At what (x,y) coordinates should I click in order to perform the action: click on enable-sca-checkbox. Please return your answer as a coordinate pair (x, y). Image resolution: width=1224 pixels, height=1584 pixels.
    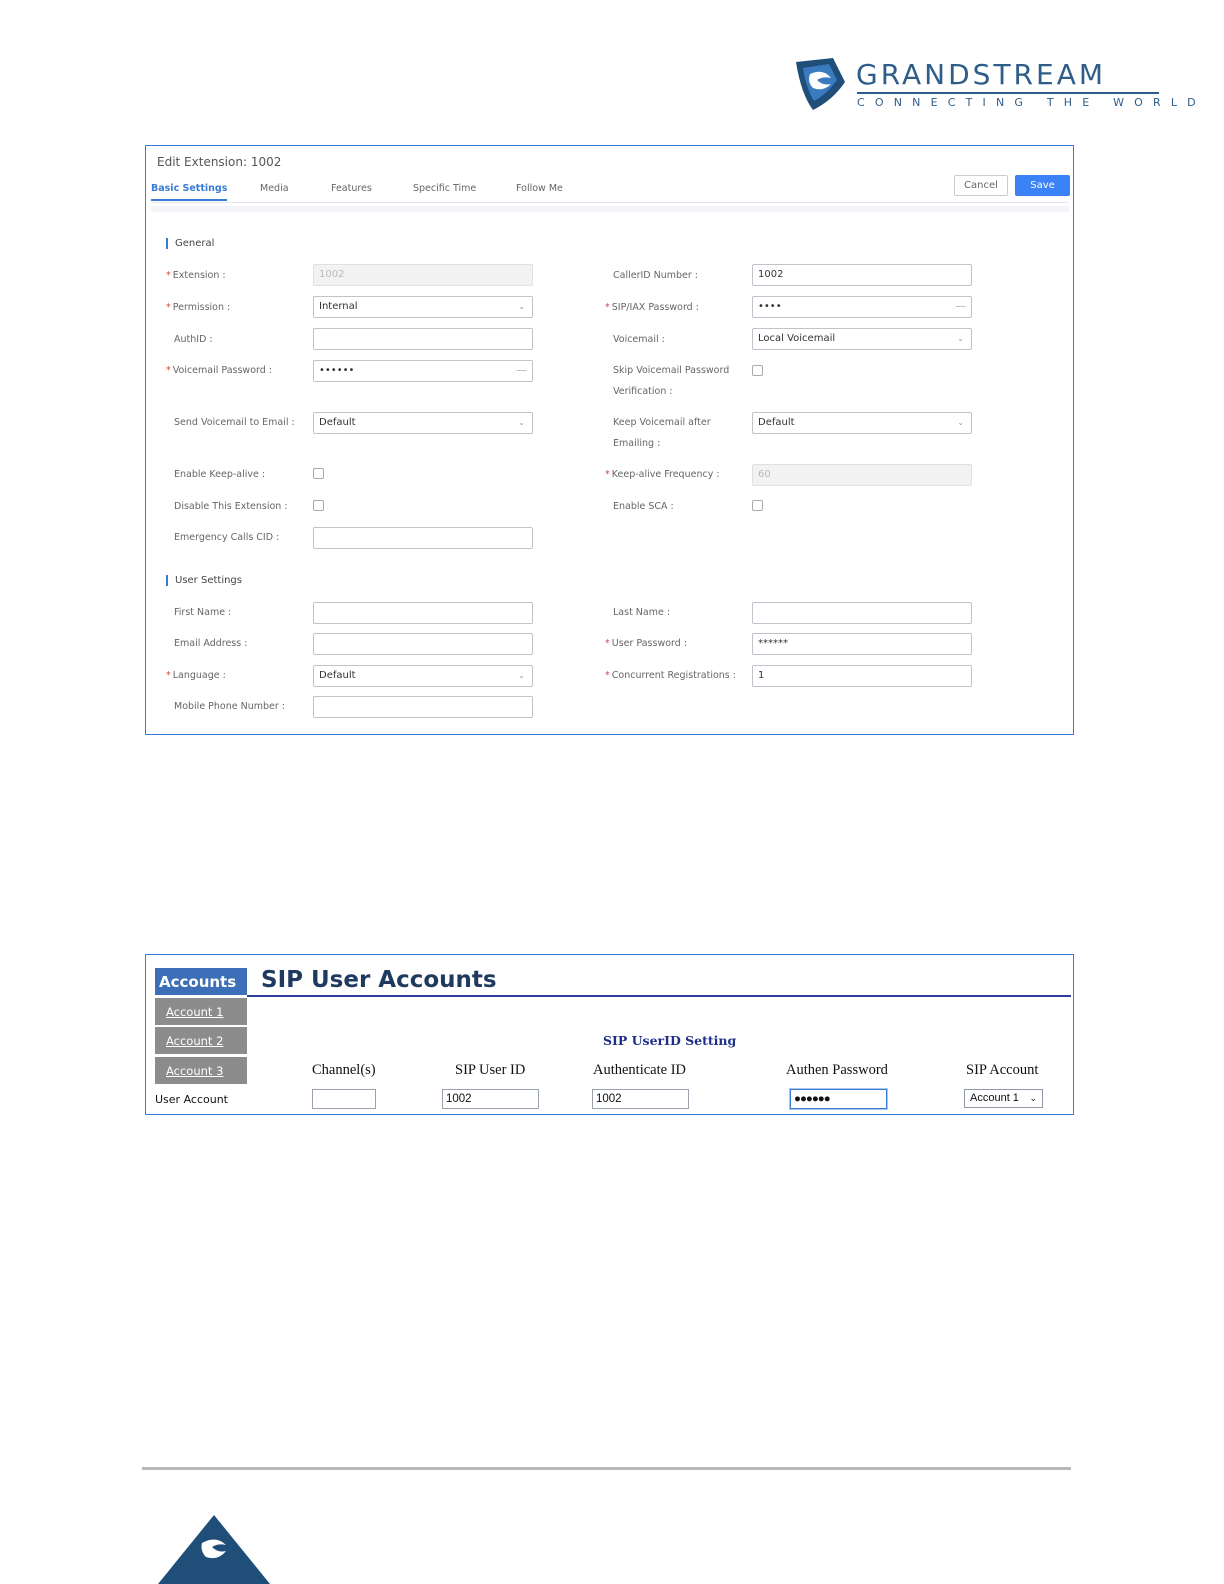
    Looking at the image, I should click on (757, 505).